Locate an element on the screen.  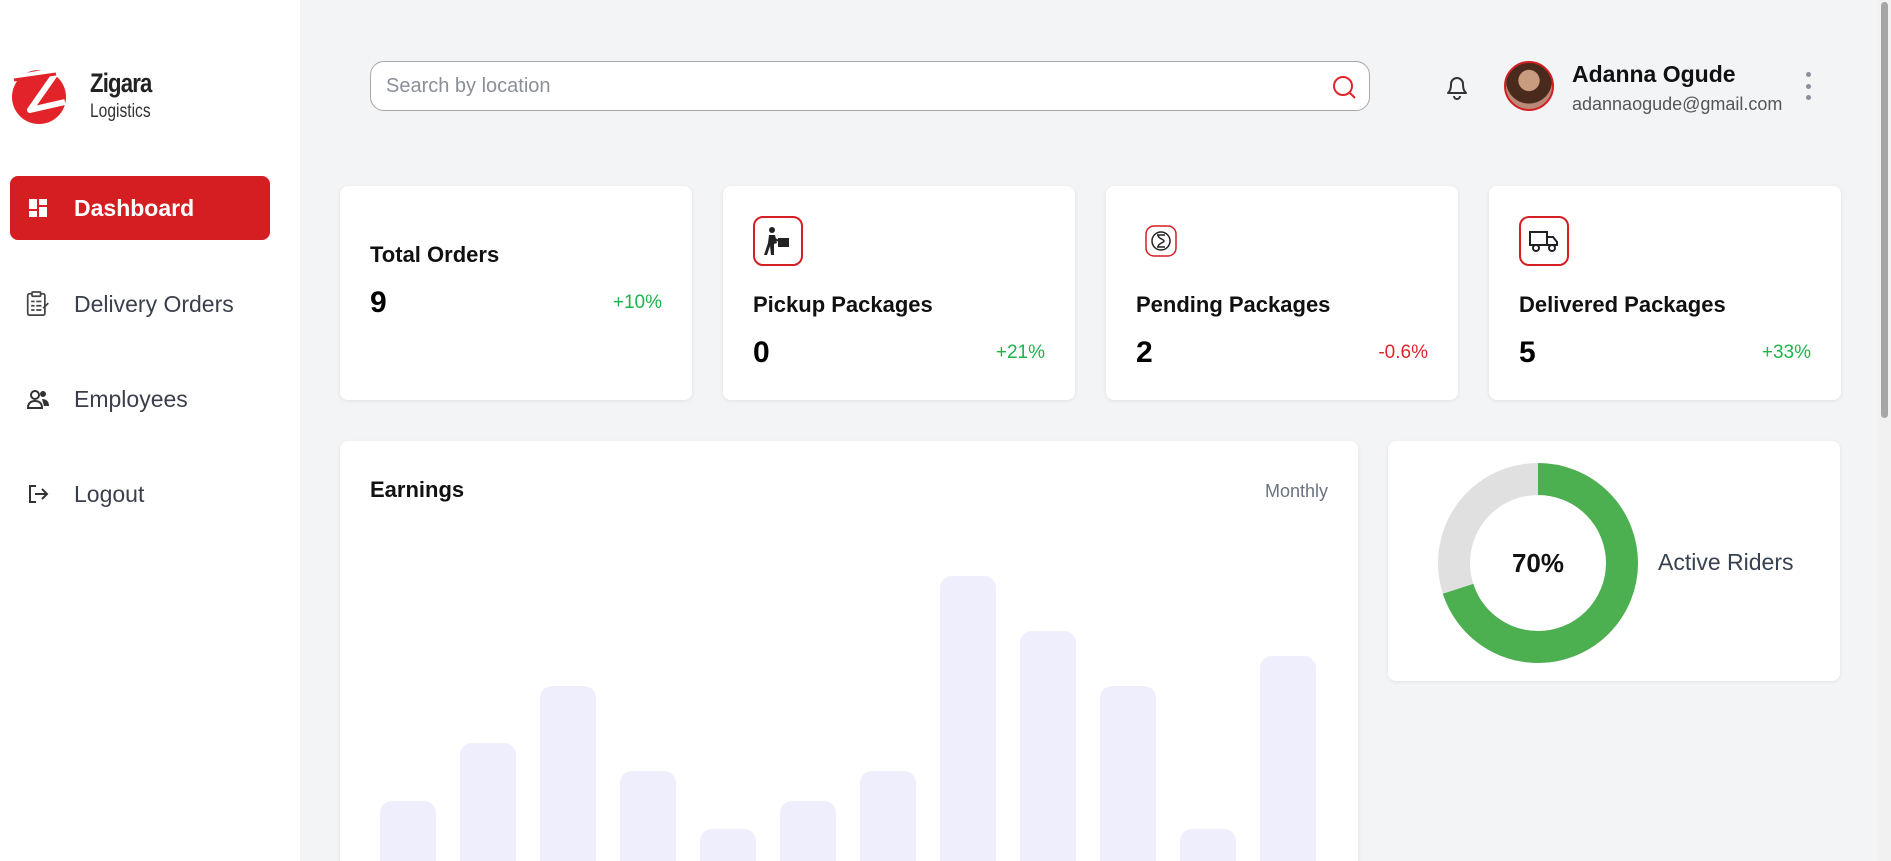
sidebar-item-logout: Logout is located at coordinates (140, 494).